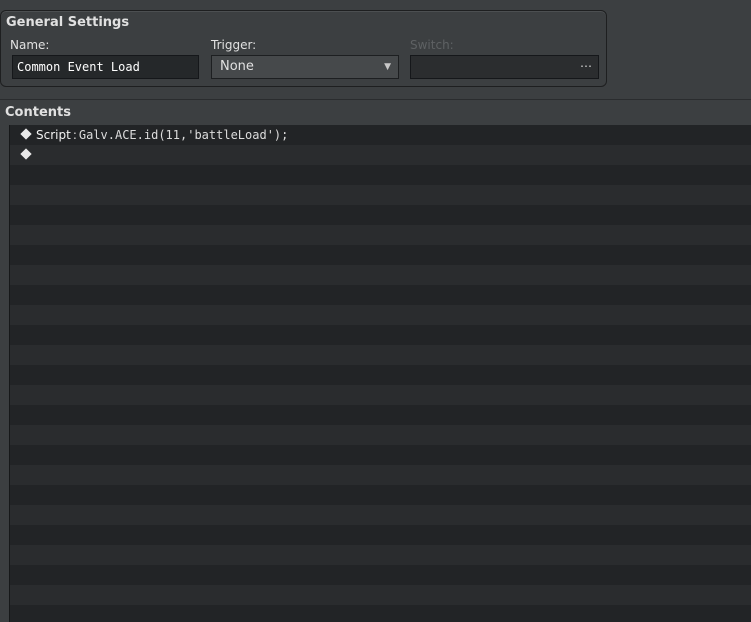 The width and height of the screenshot is (751, 622). I want to click on contents-header: Contents, so click(375, 112).